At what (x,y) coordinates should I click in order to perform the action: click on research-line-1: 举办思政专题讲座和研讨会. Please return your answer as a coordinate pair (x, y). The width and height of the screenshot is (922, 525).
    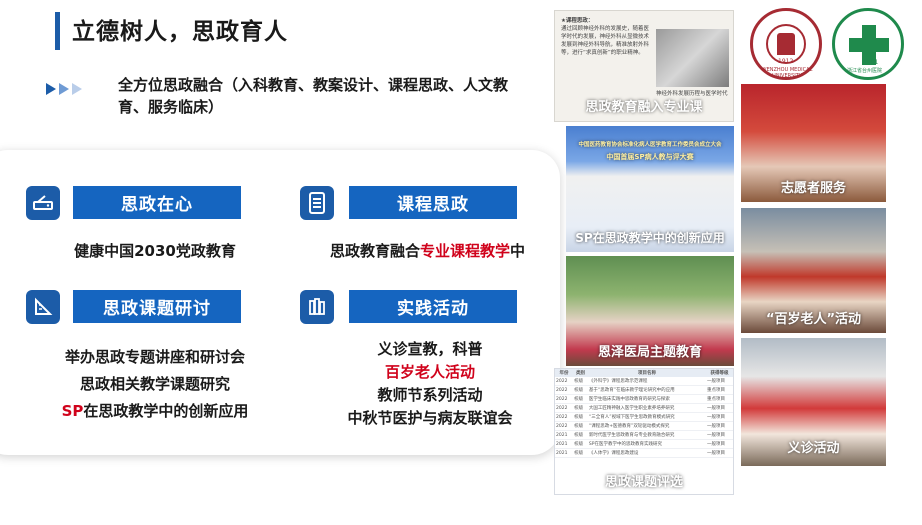
    Looking at the image, I should click on (154, 357).